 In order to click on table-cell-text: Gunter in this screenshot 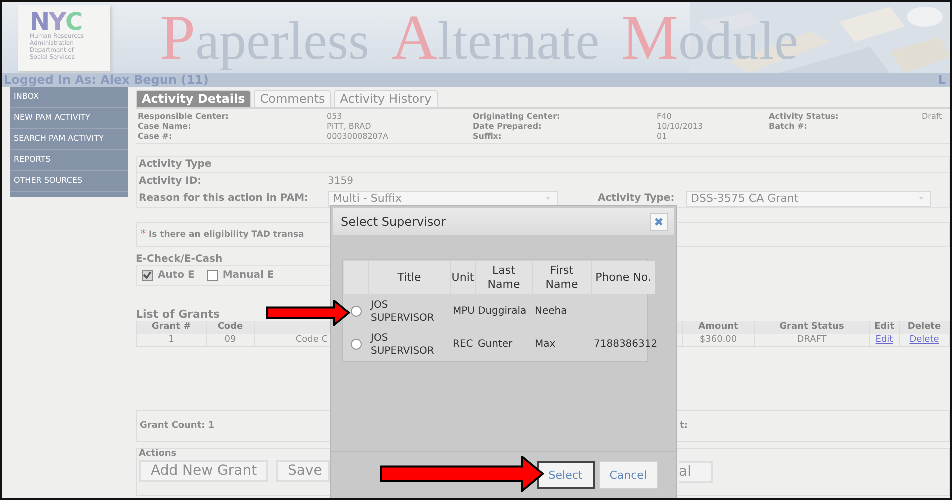, I will do `click(495, 345)`.